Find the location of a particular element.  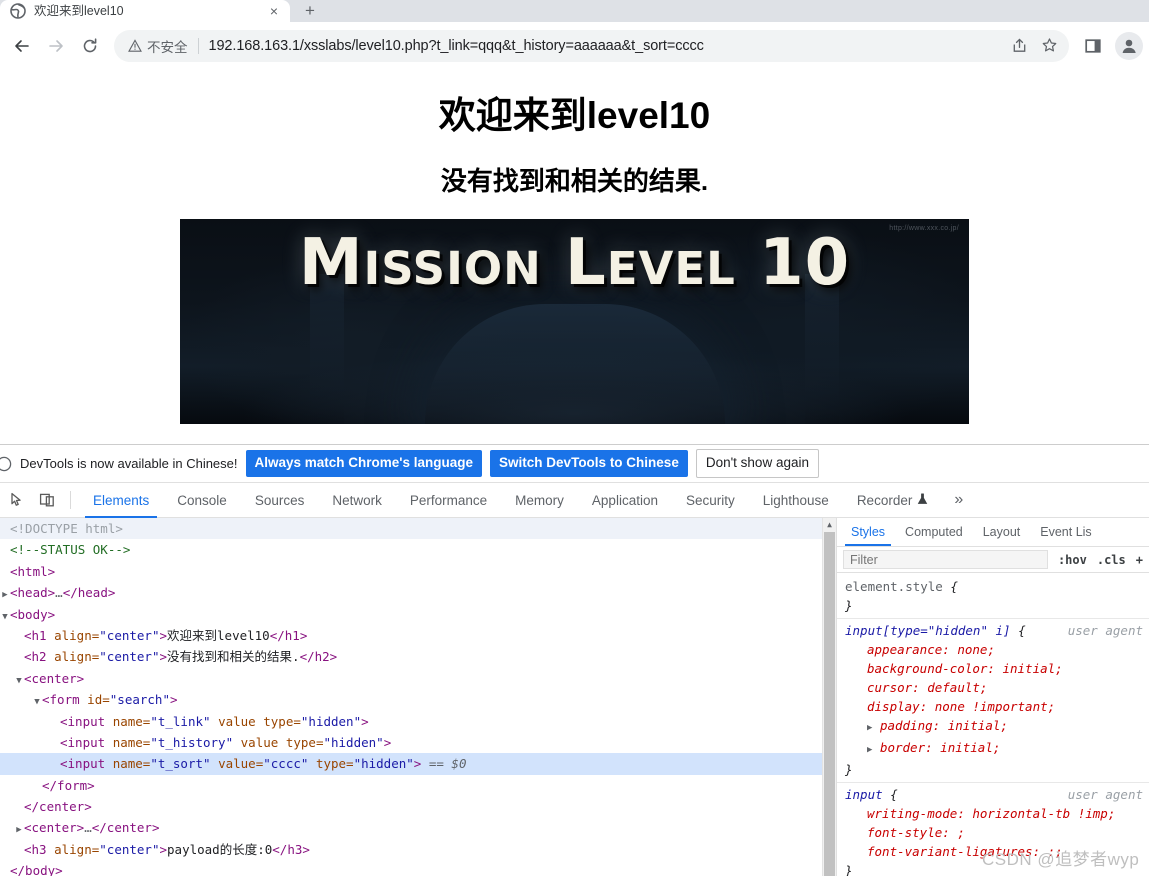

inspect-element-icon is located at coordinates (17, 500).